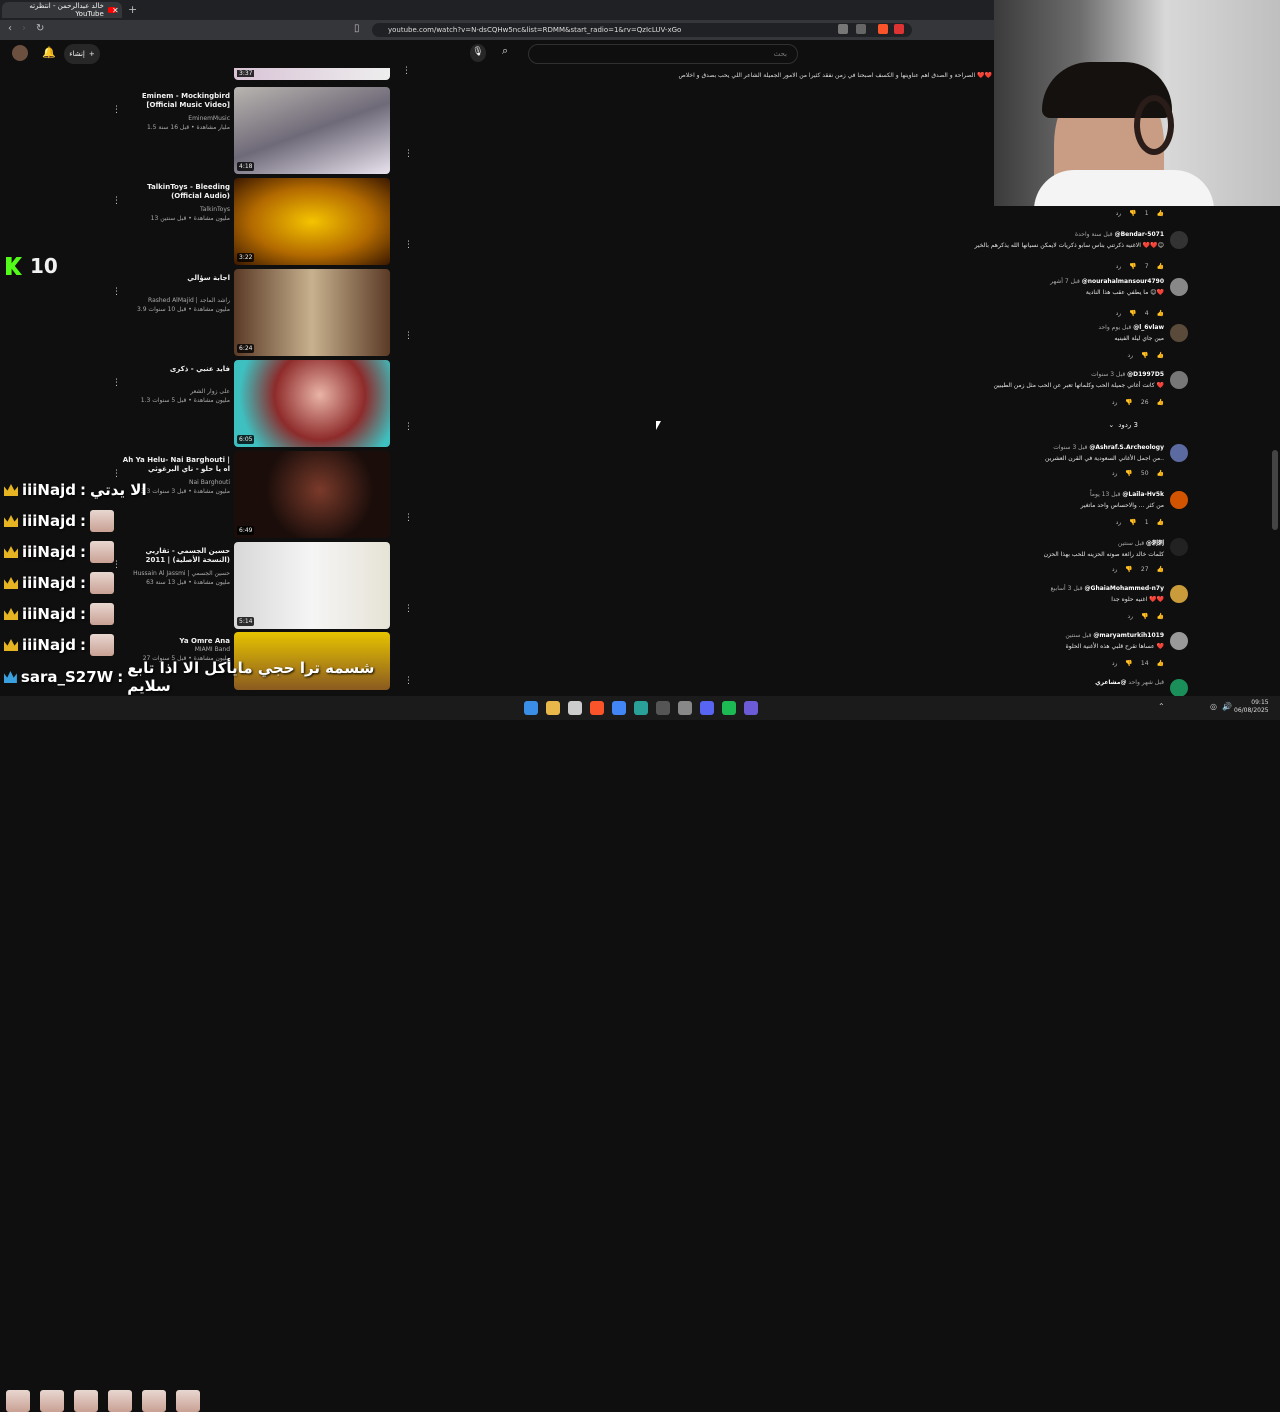 The height and width of the screenshot is (1412, 1280). Describe the element at coordinates (24, 28) in the screenshot. I see `forward-icon: ›` at that location.